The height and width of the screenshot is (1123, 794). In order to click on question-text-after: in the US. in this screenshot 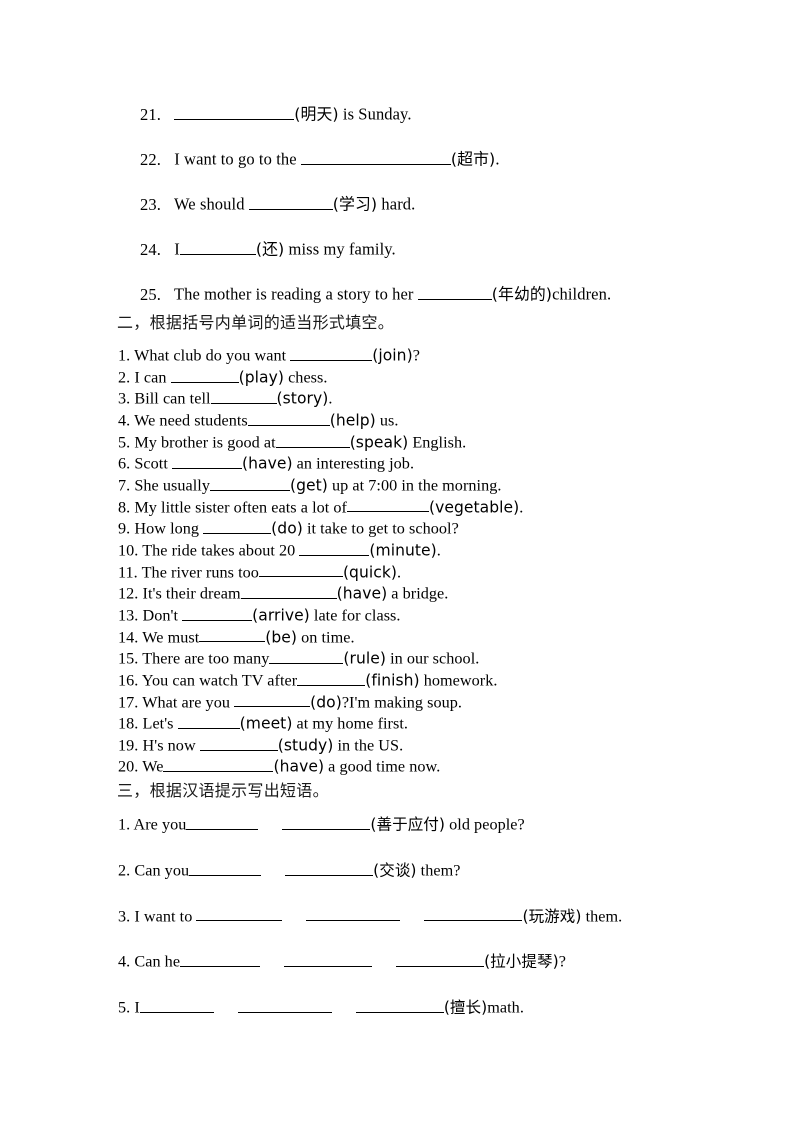, I will do `click(368, 745)`.